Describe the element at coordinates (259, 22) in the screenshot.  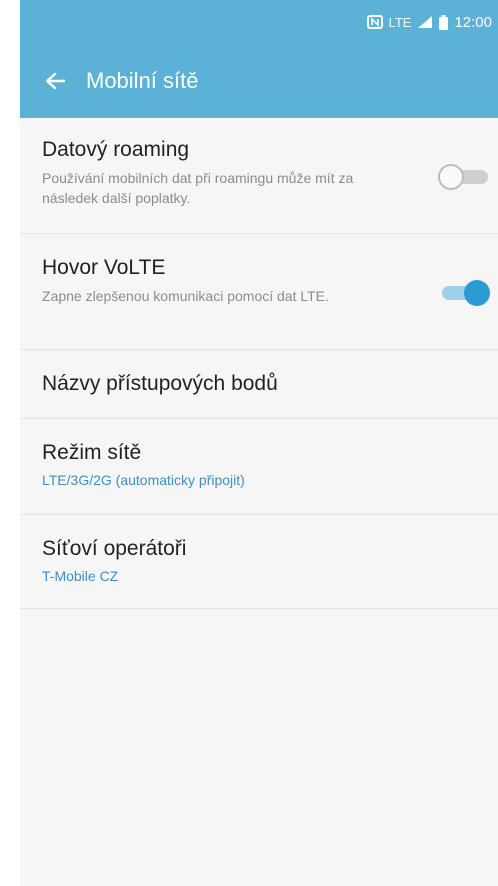
I see `status-bar: LTE 12:00` at that location.